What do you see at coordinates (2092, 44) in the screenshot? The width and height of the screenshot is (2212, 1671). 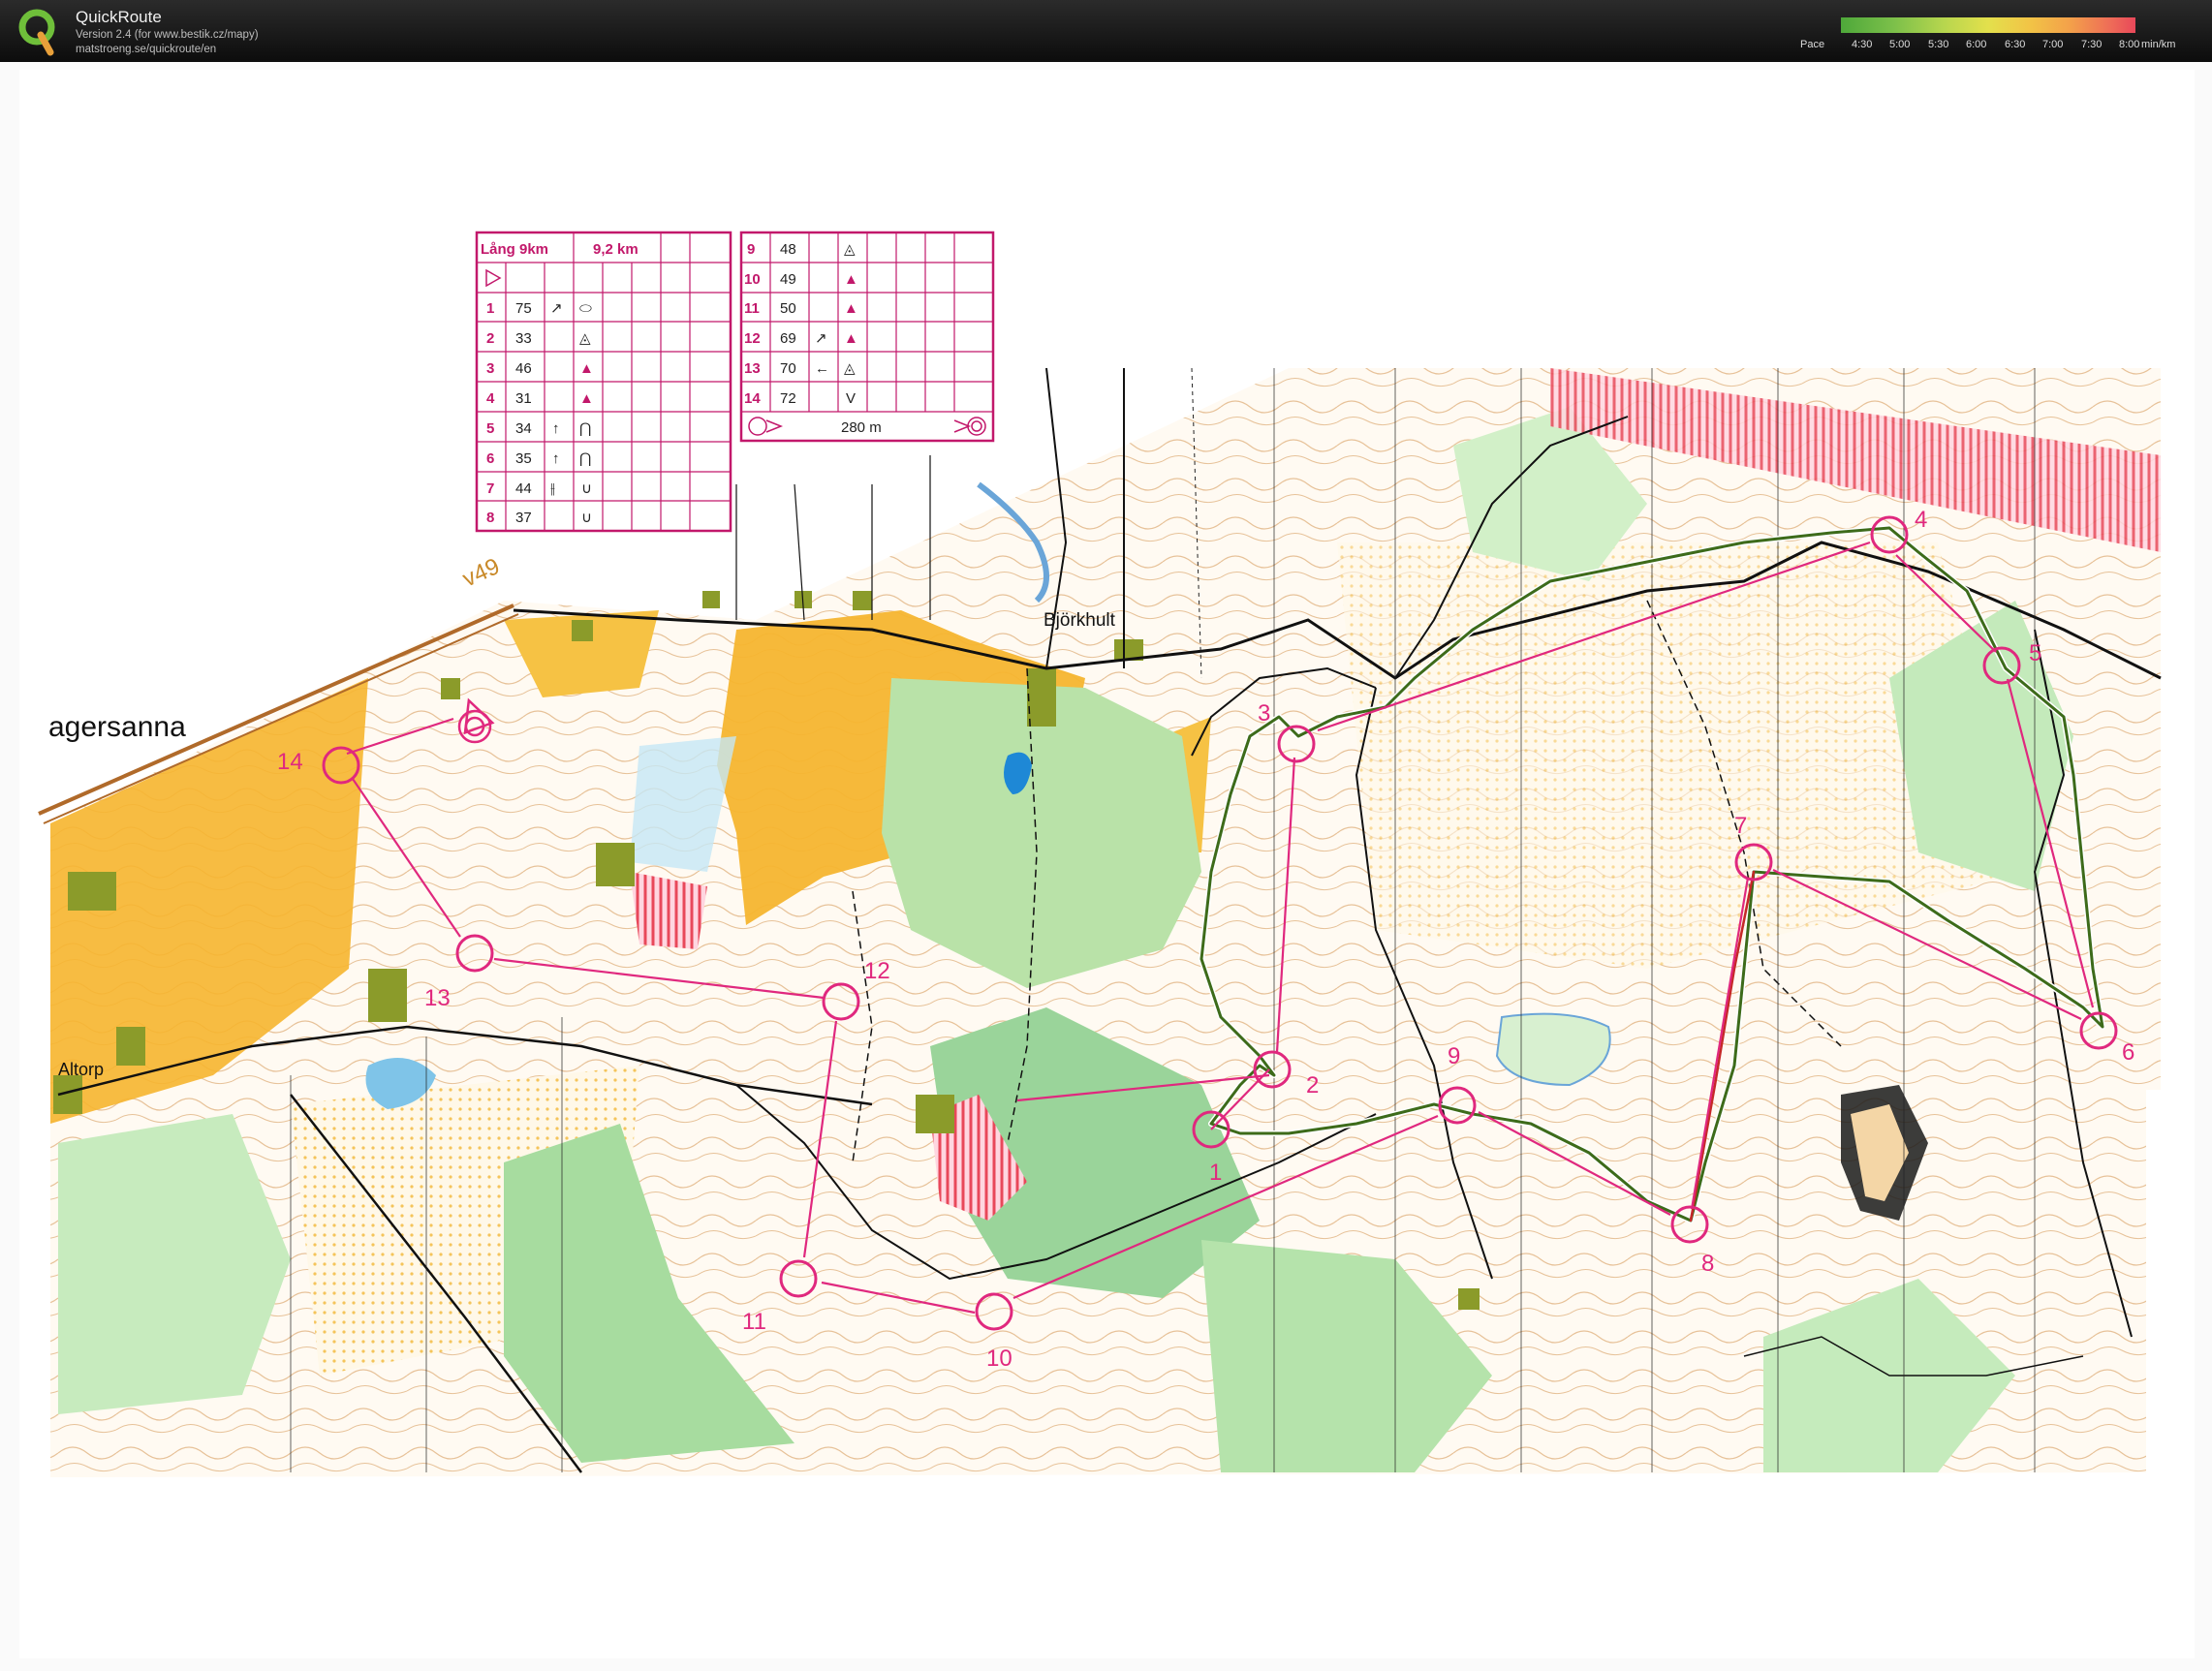 I see `pace-tick: 7:30` at bounding box center [2092, 44].